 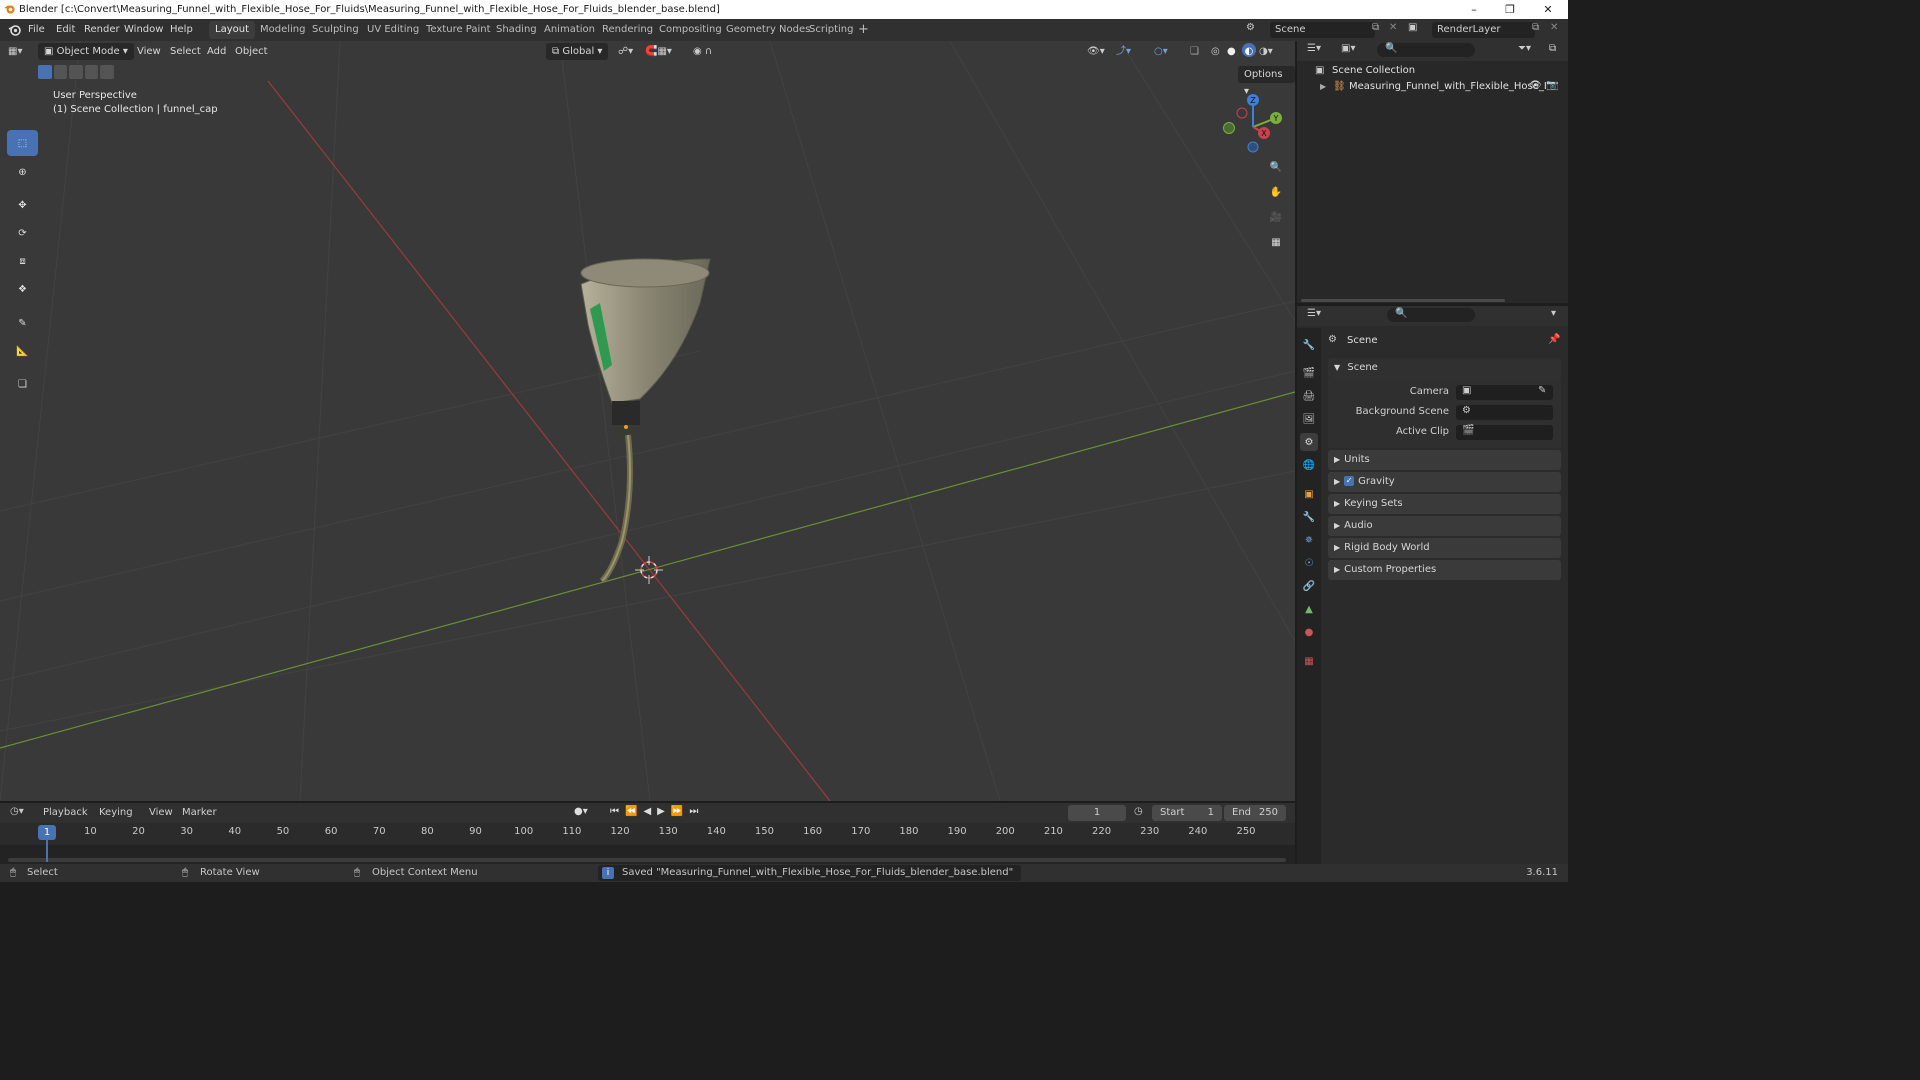 What do you see at coordinates (1309, 540) in the screenshot?
I see `particles-tab-icon: ✵` at bounding box center [1309, 540].